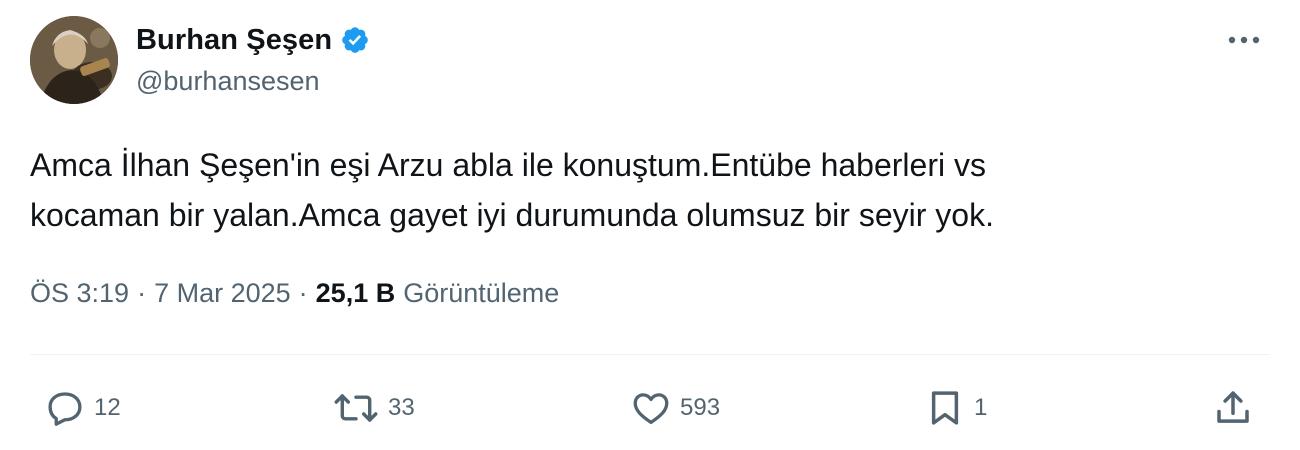 The image size is (1300, 450). What do you see at coordinates (355, 293) in the screenshot?
I see `views-count: 25,1 B` at bounding box center [355, 293].